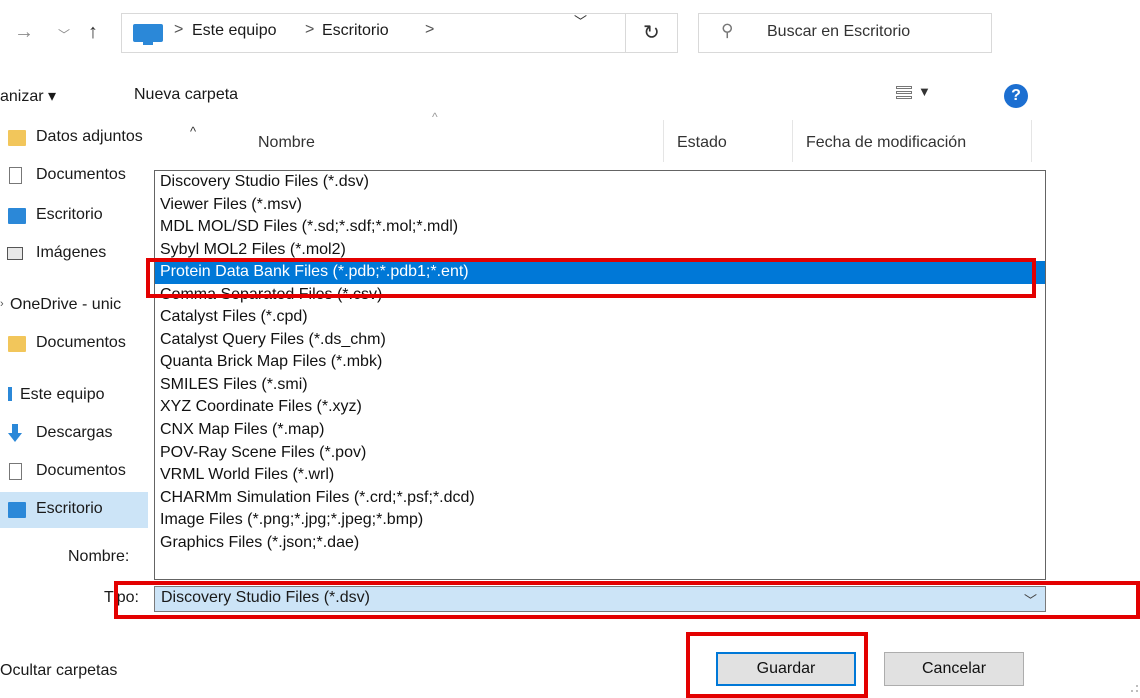 The image size is (1140, 698). I want to click on resize-grip-icon, so click(1134, 689).